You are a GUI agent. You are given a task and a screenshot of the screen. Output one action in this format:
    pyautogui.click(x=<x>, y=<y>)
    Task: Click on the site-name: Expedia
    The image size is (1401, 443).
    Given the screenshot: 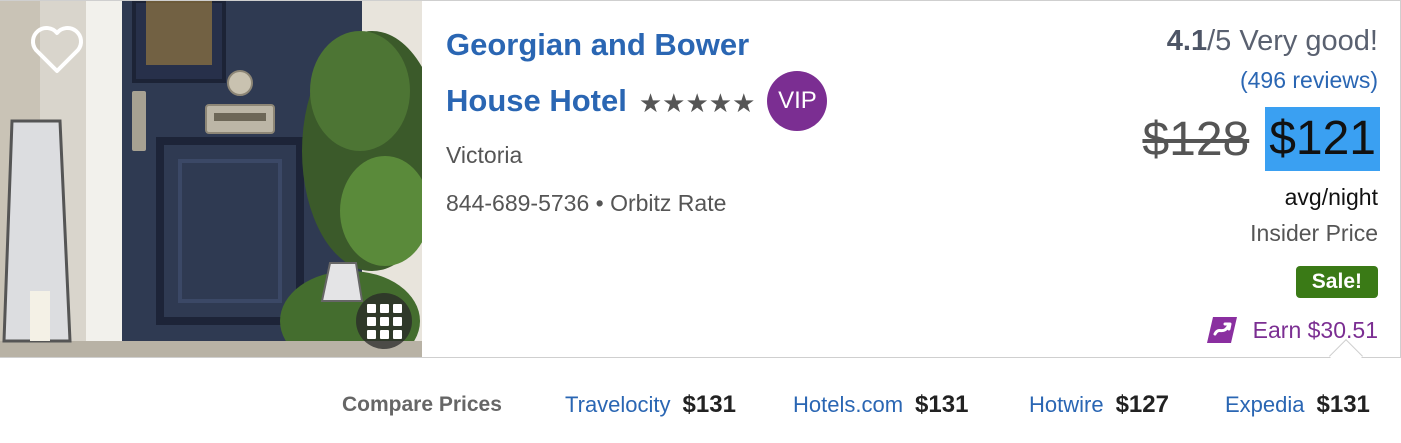 What is the action you would take?
    pyautogui.click(x=1265, y=405)
    